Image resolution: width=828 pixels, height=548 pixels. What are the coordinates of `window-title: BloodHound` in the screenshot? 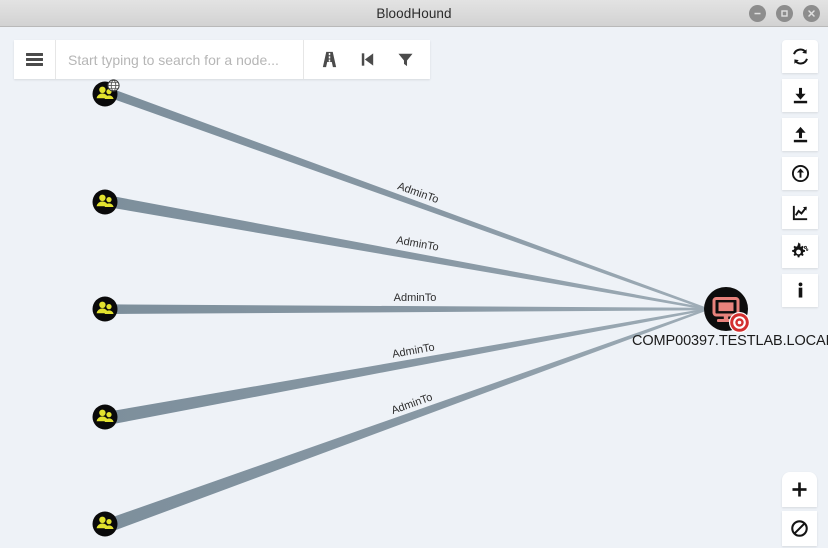 It's located at (414, 13).